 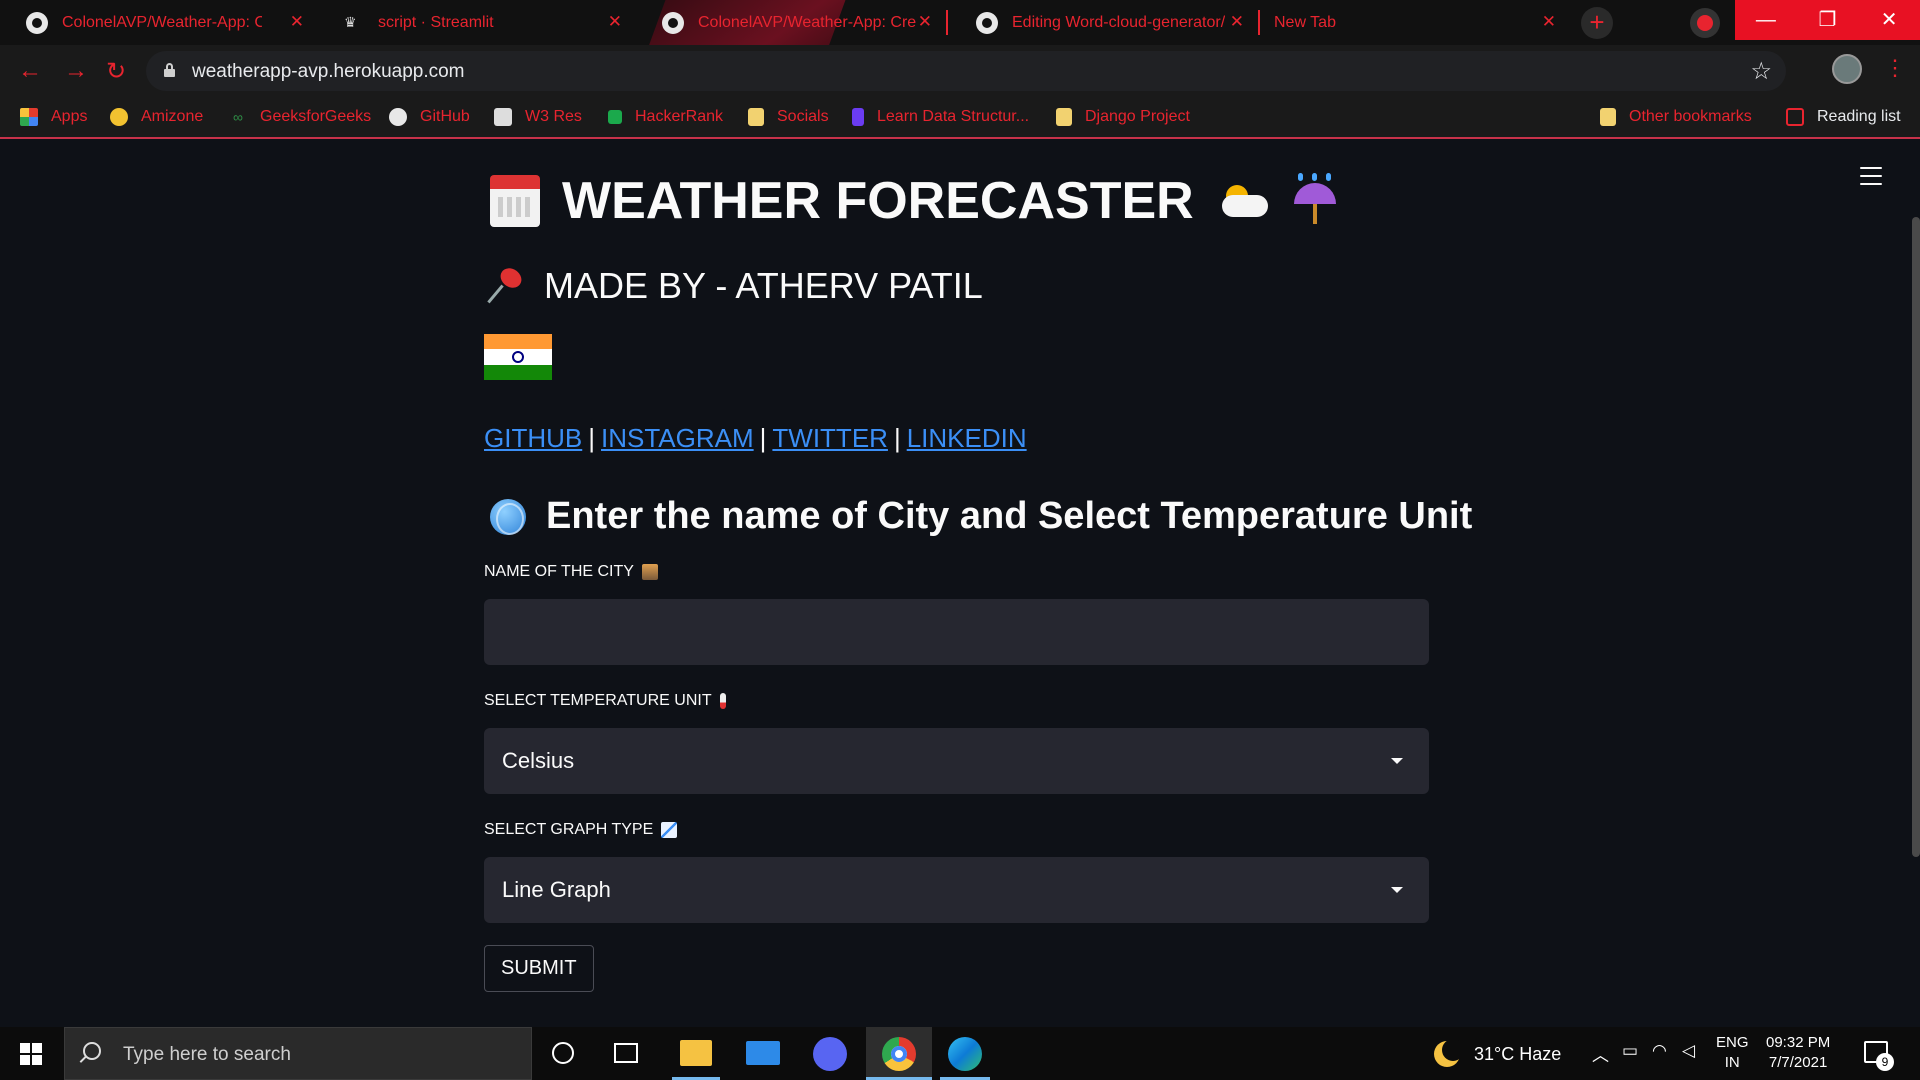 I want to click on extension-icon, so click(x=1705, y=23).